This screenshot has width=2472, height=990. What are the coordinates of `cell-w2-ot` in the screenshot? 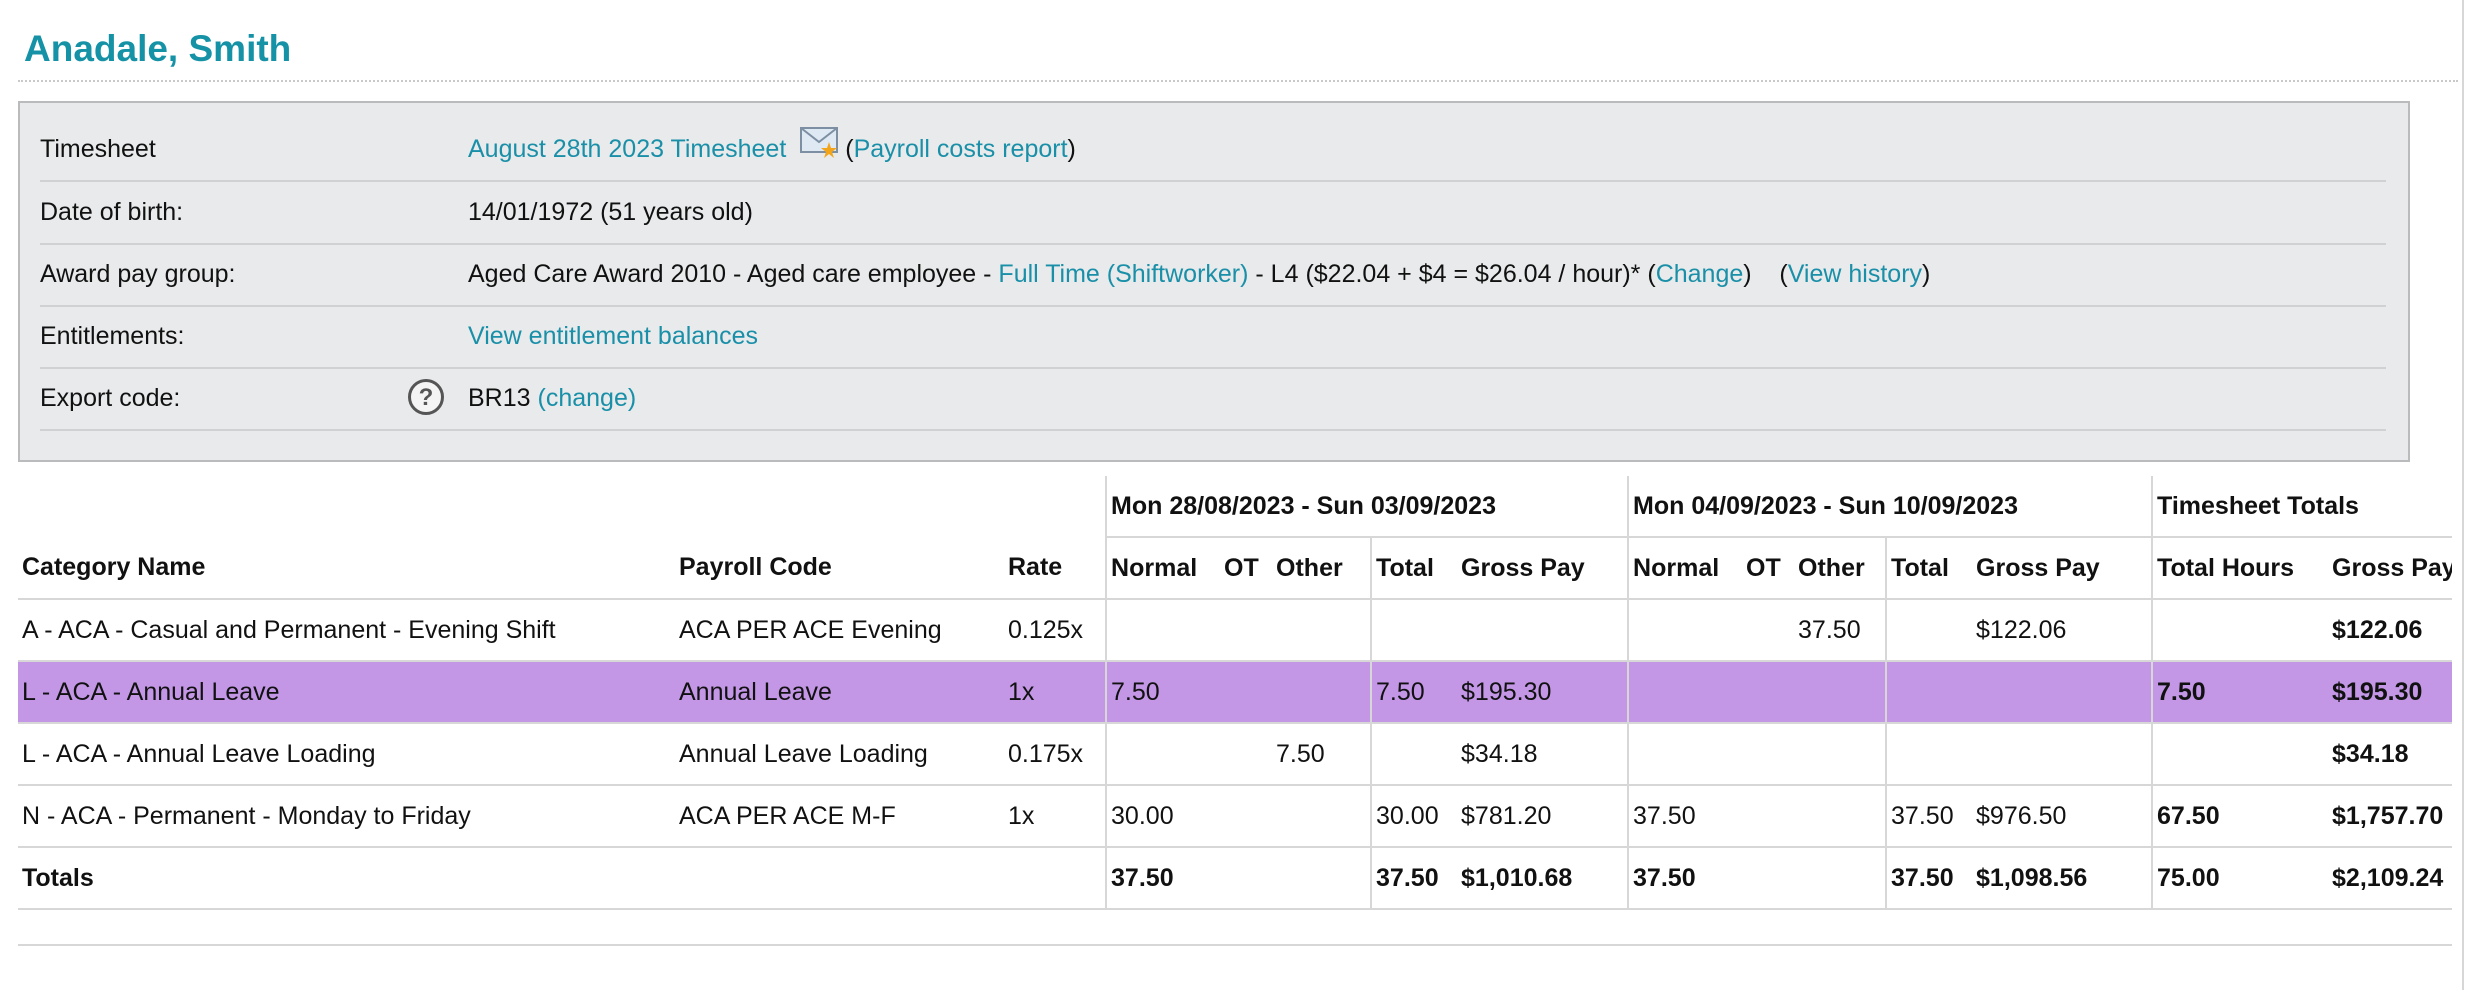 It's located at (1768, 692).